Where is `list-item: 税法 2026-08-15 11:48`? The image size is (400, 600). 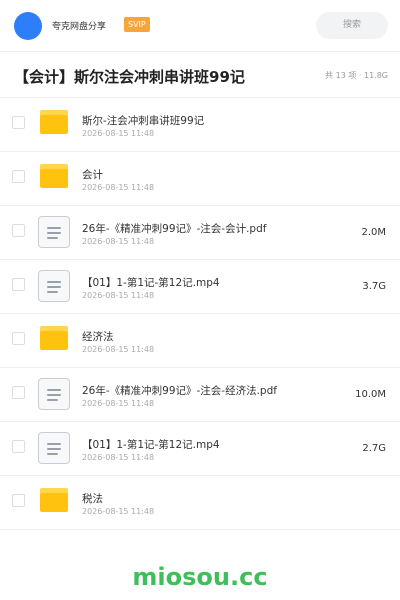 list-item: 税法 2026-08-15 11:48 is located at coordinates (200, 503).